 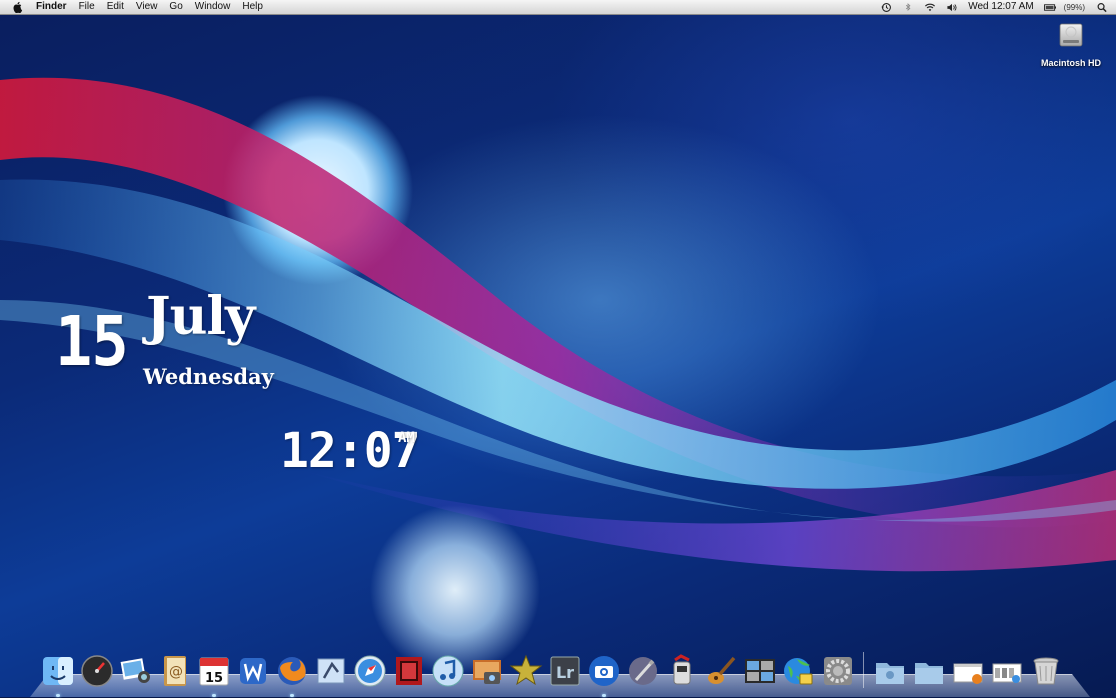 What do you see at coordinates (526, 671) in the screenshot?
I see `imovie-icon` at bounding box center [526, 671].